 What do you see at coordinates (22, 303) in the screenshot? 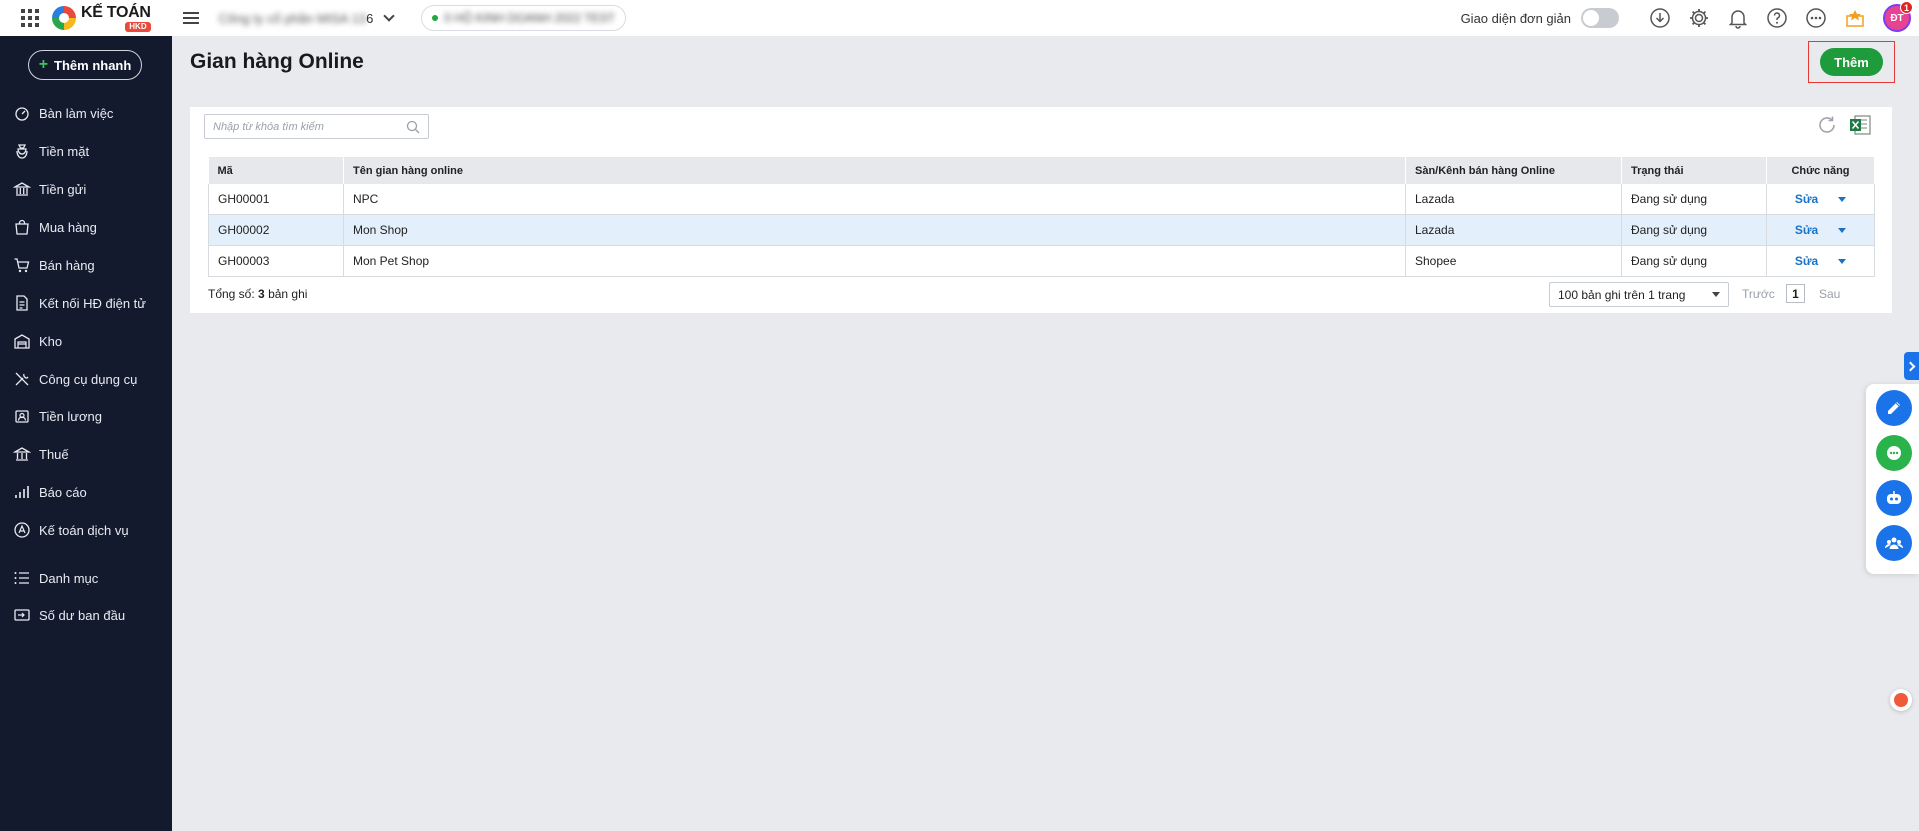
I see `invoice-icon` at bounding box center [22, 303].